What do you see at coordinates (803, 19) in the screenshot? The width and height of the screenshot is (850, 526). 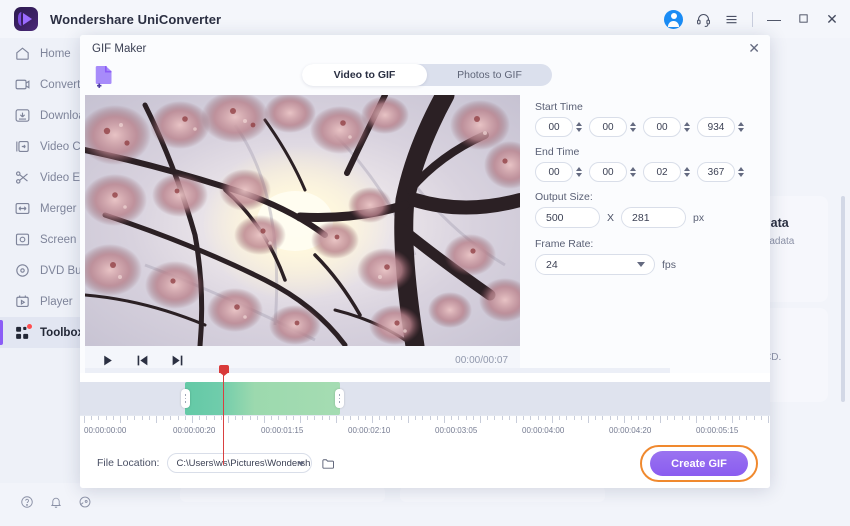 I see `maximize-button` at bounding box center [803, 19].